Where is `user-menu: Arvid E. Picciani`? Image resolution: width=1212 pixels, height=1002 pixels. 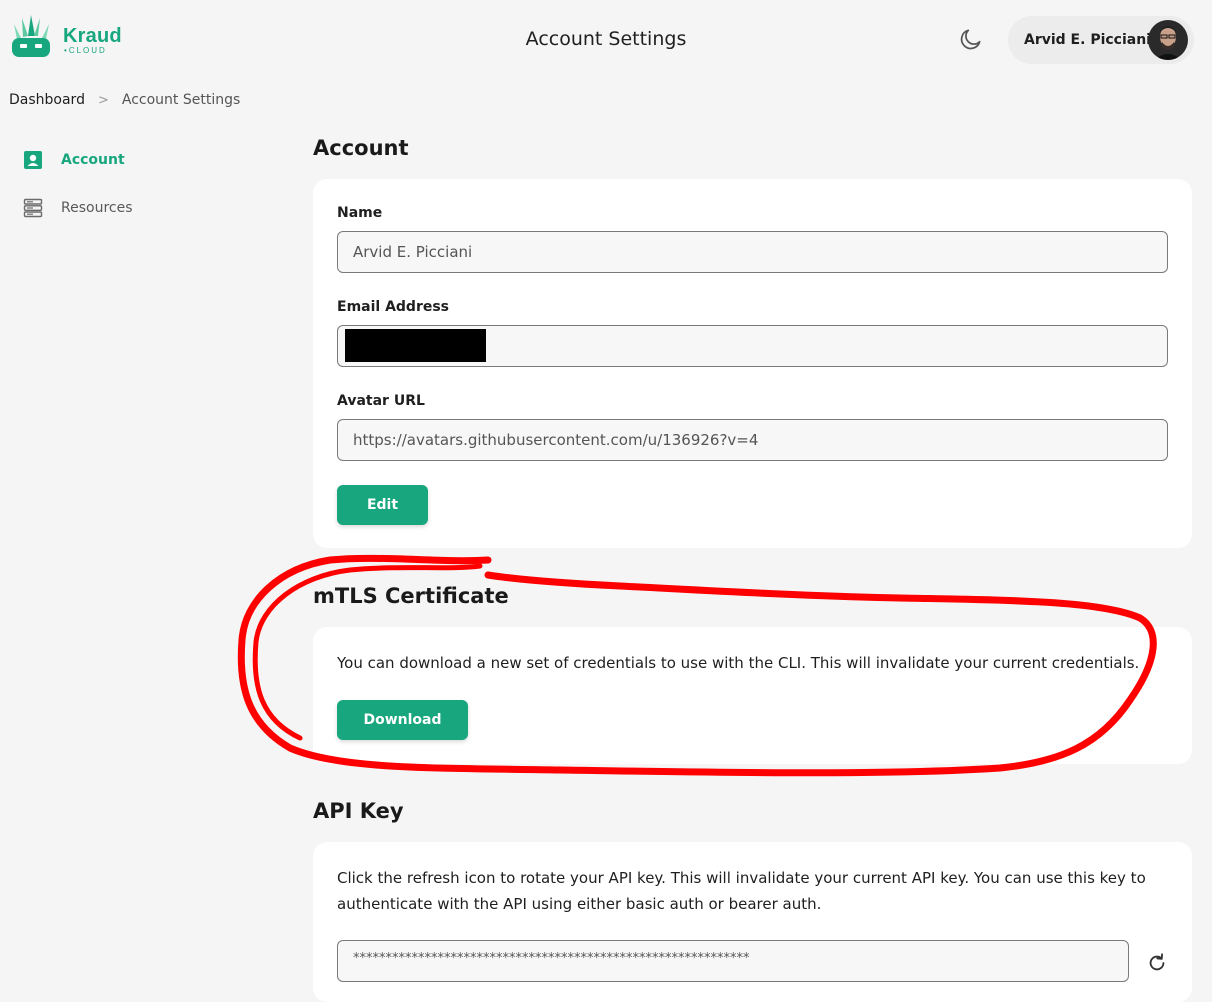 user-menu: Arvid E. Picciani is located at coordinates (1101, 40).